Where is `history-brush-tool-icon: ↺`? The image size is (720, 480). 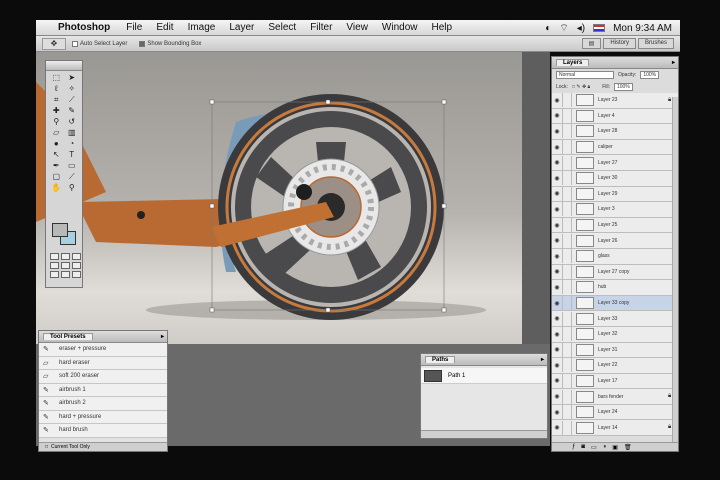 history-brush-tool-icon: ↺ is located at coordinates (72, 122).